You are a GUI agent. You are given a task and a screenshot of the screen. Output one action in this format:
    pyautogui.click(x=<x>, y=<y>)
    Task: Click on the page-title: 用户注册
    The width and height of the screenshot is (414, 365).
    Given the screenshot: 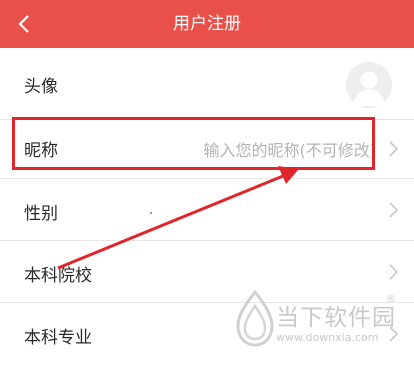 What is the action you would take?
    pyautogui.click(x=207, y=24)
    